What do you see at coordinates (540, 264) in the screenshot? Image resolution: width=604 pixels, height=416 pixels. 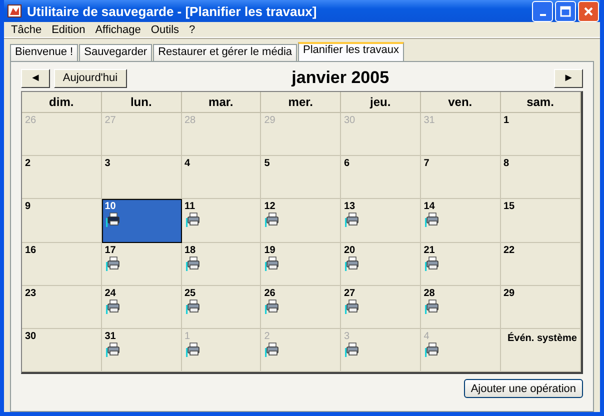 I see `day-cell: 22` at bounding box center [540, 264].